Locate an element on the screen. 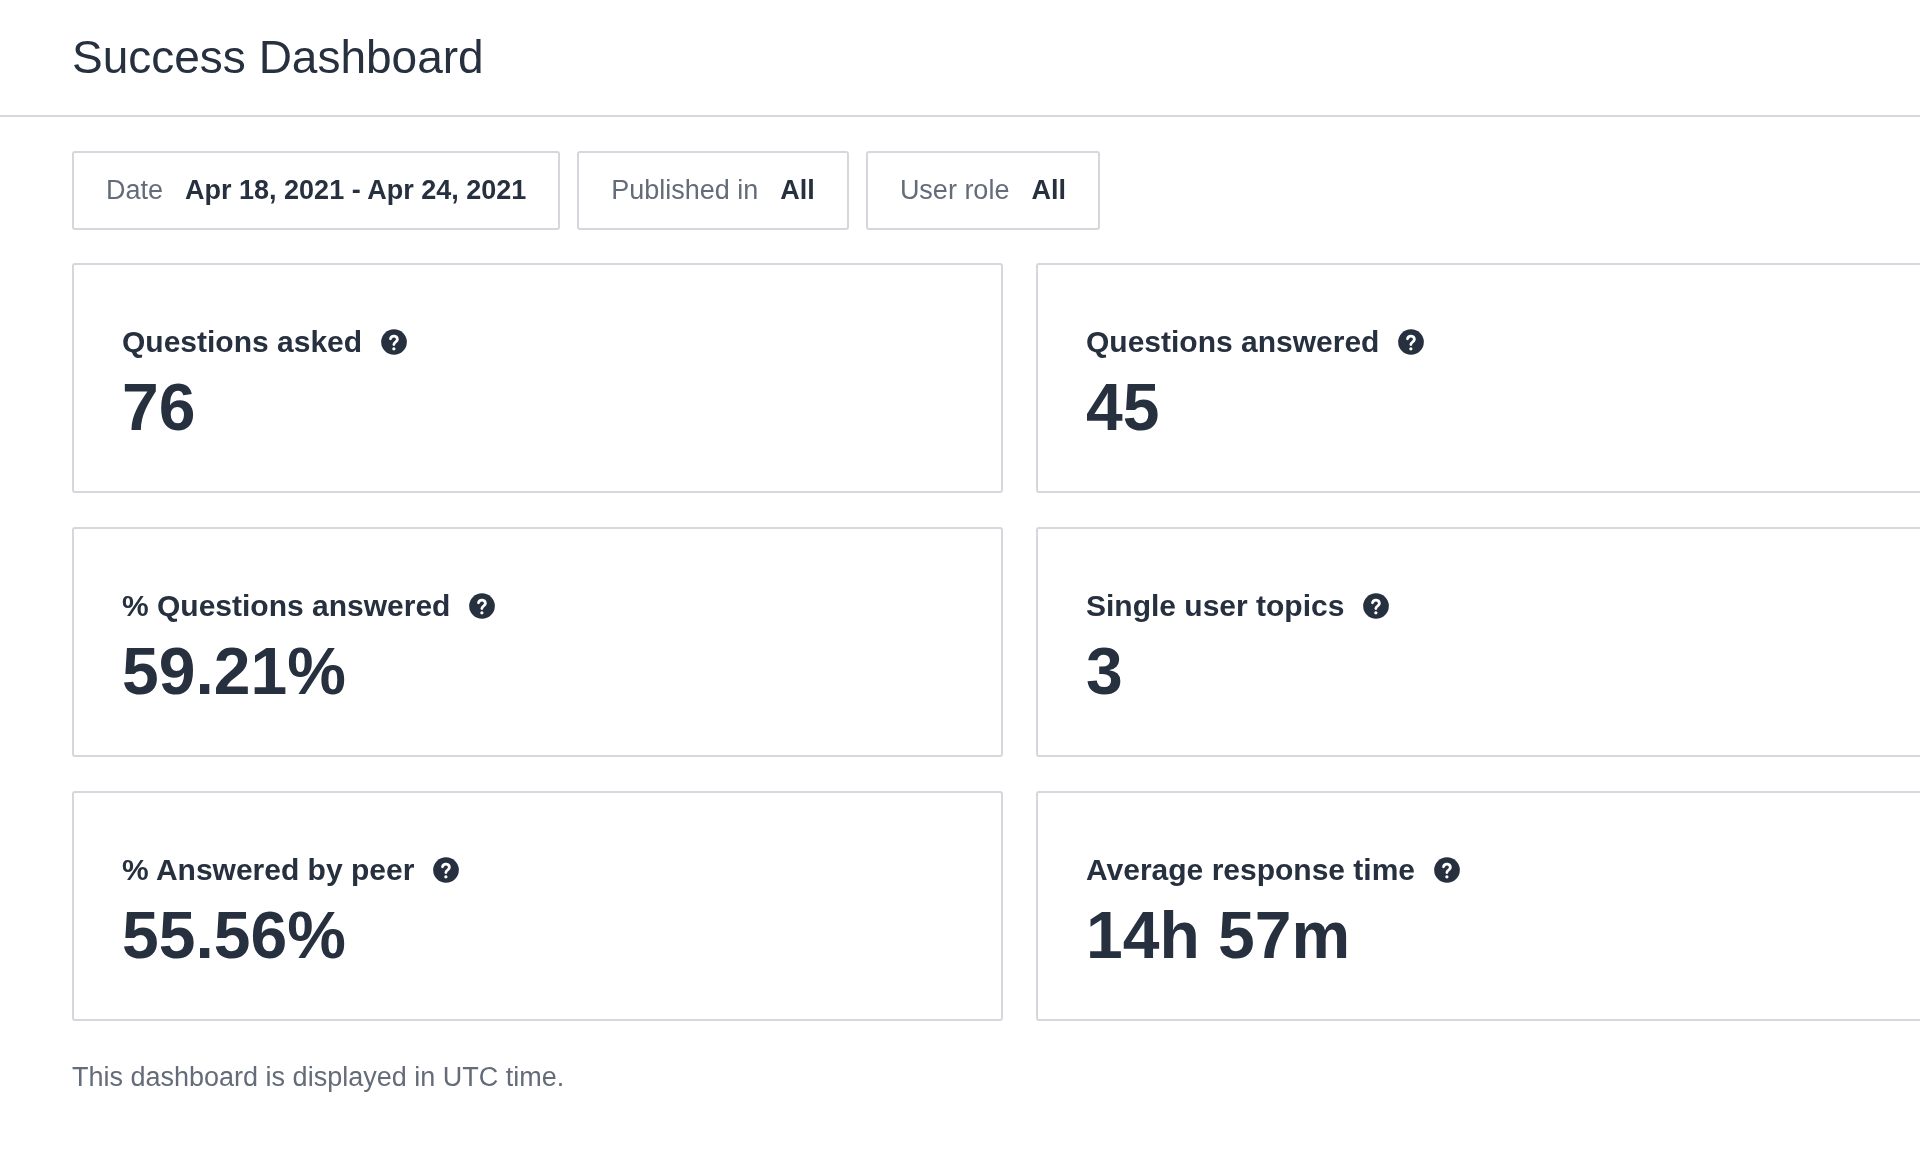  metric-value: 14h 57m is located at coordinates (1218, 935).